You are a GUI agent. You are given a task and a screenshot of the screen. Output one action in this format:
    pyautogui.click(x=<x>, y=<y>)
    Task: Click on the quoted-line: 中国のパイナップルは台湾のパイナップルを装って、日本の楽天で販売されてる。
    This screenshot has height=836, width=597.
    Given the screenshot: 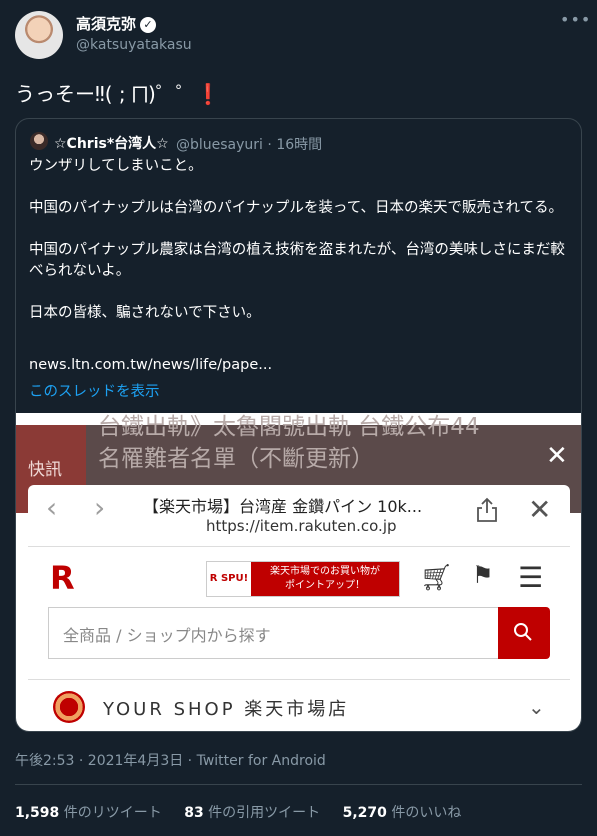 What is the action you would take?
    pyautogui.click(x=296, y=208)
    